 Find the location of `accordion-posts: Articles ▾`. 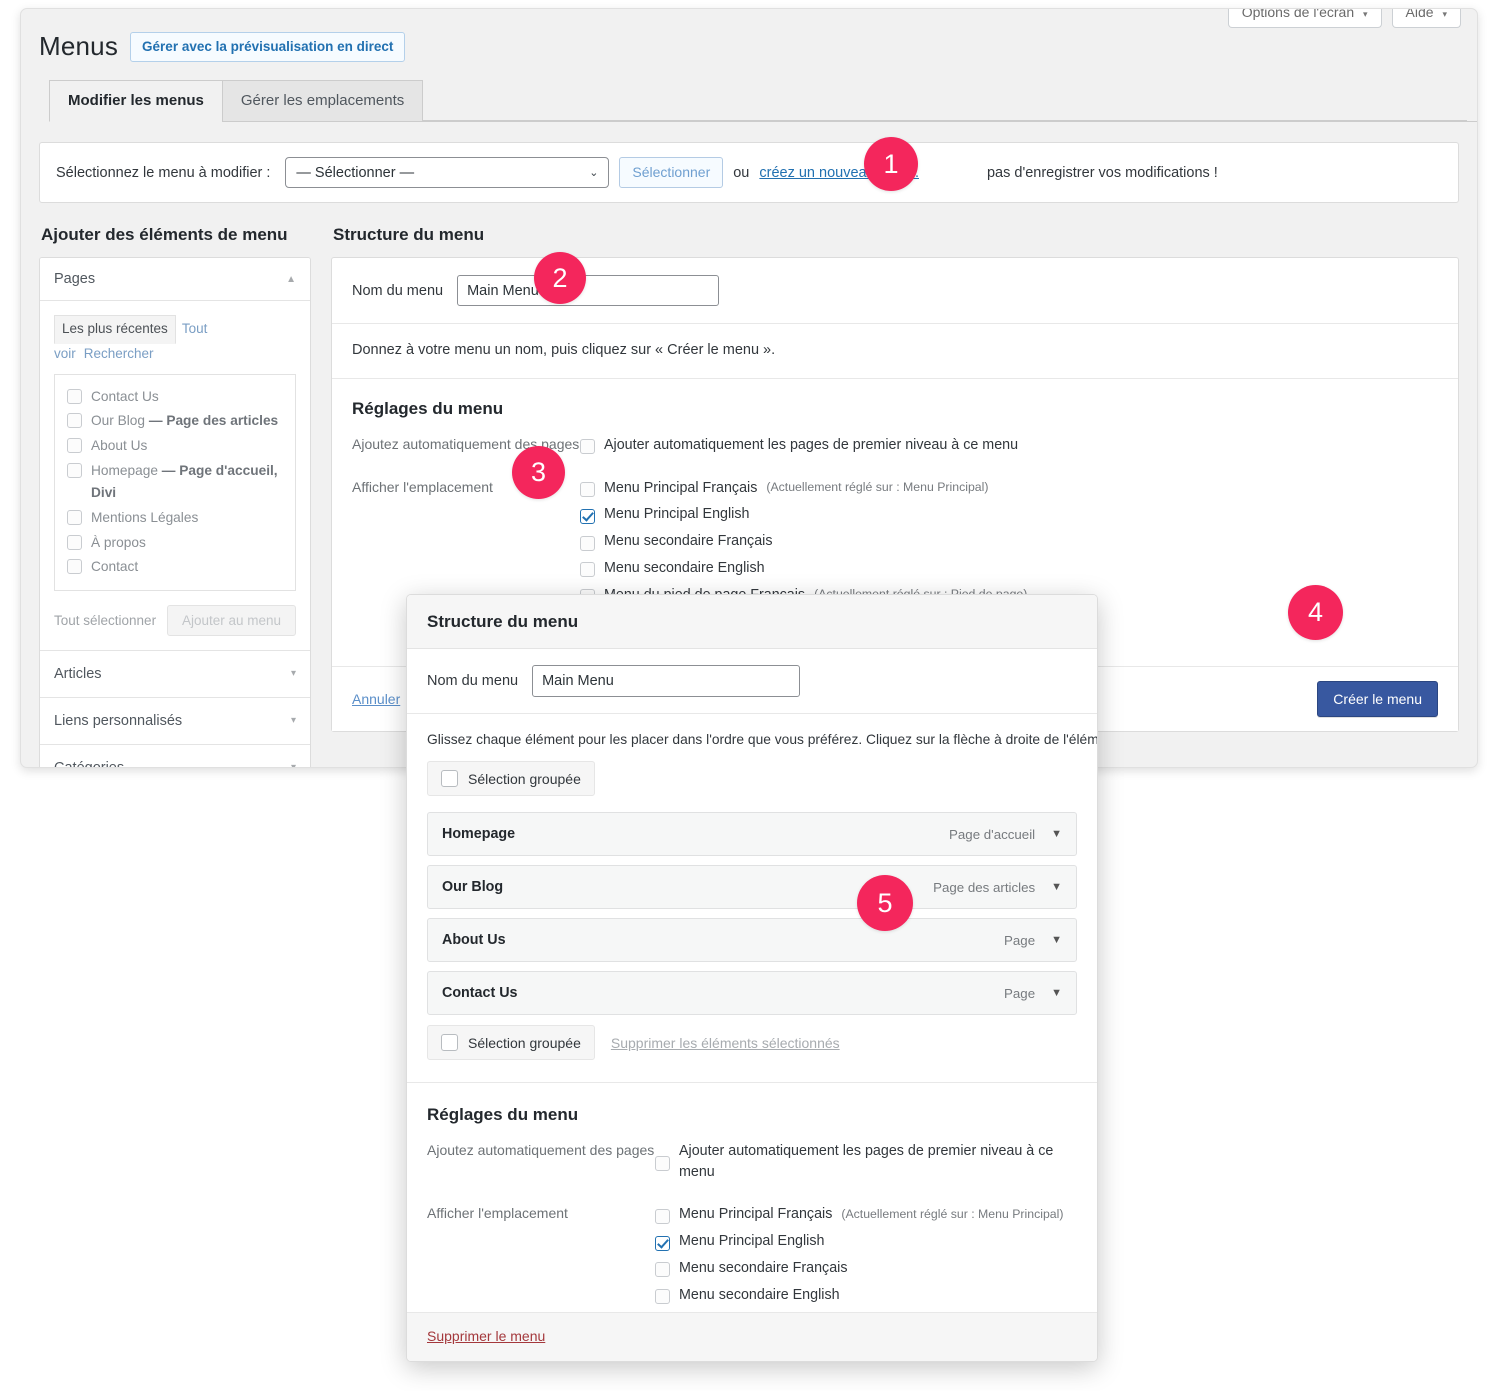

accordion-posts: Articles ▾ is located at coordinates (175, 673).